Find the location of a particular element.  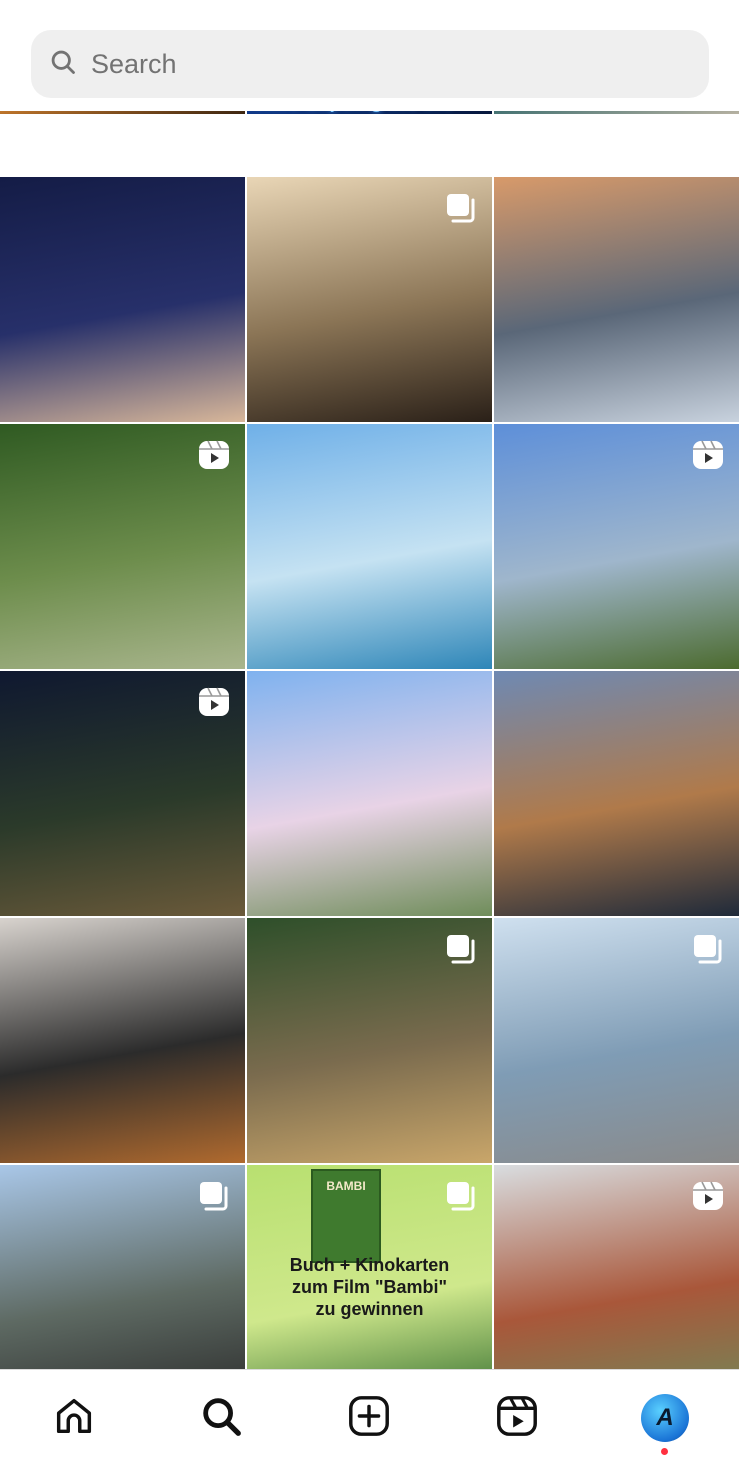

tile-glass-building is located at coordinates (616, 1040).